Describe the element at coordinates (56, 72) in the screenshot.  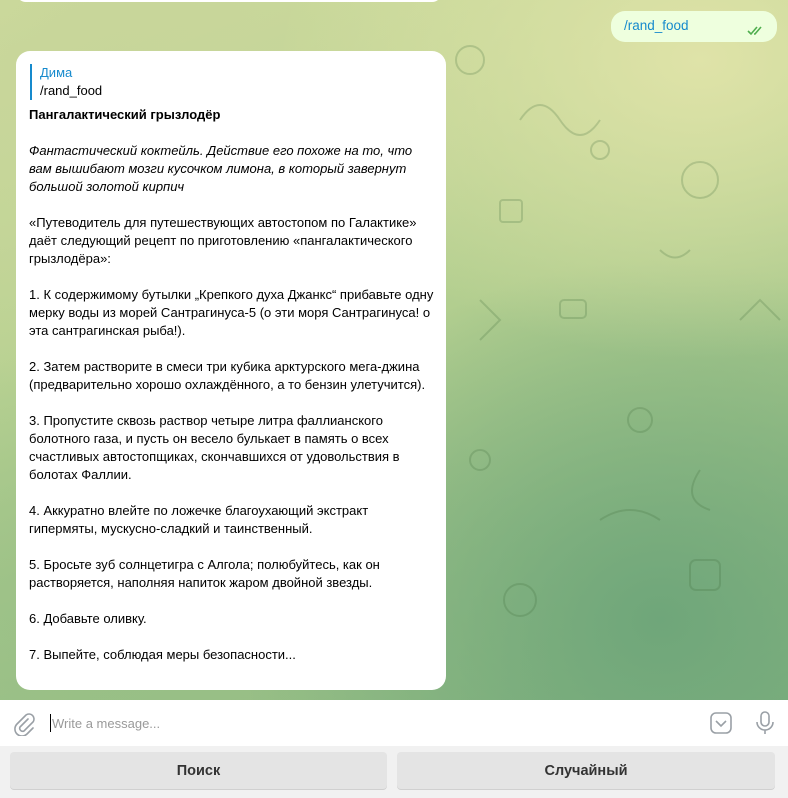
I see `reply-author: Дима` at that location.